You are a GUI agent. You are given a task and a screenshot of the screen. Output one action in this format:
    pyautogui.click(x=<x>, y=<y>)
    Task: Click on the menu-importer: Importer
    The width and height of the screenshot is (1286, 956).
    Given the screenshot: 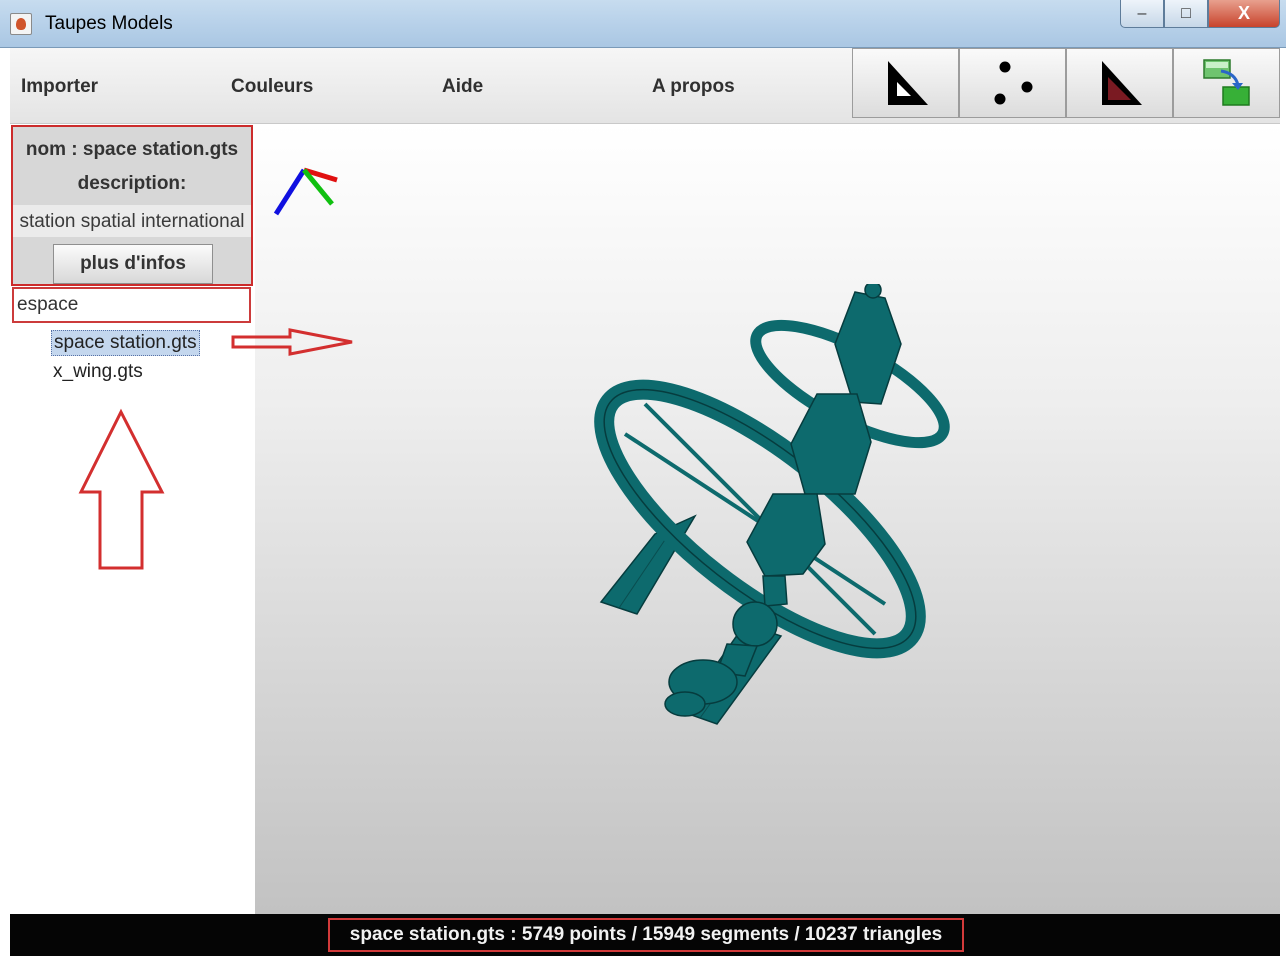 What is the action you would take?
    pyautogui.click(x=59, y=87)
    